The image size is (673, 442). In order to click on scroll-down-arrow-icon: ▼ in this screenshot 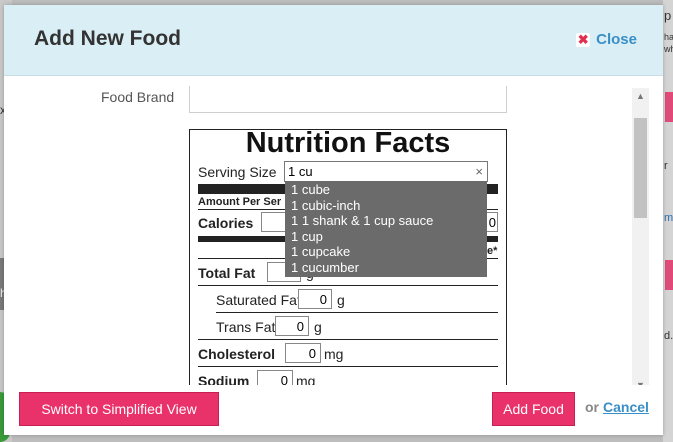, I will do `click(640, 381)`.